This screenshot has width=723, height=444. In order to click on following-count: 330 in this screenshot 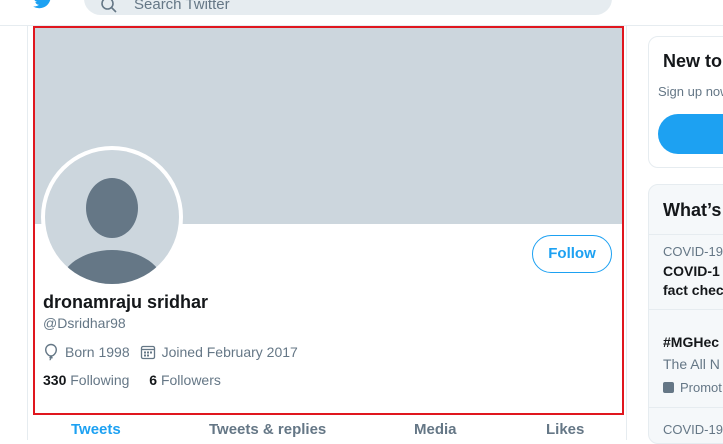, I will do `click(55, 380)`.